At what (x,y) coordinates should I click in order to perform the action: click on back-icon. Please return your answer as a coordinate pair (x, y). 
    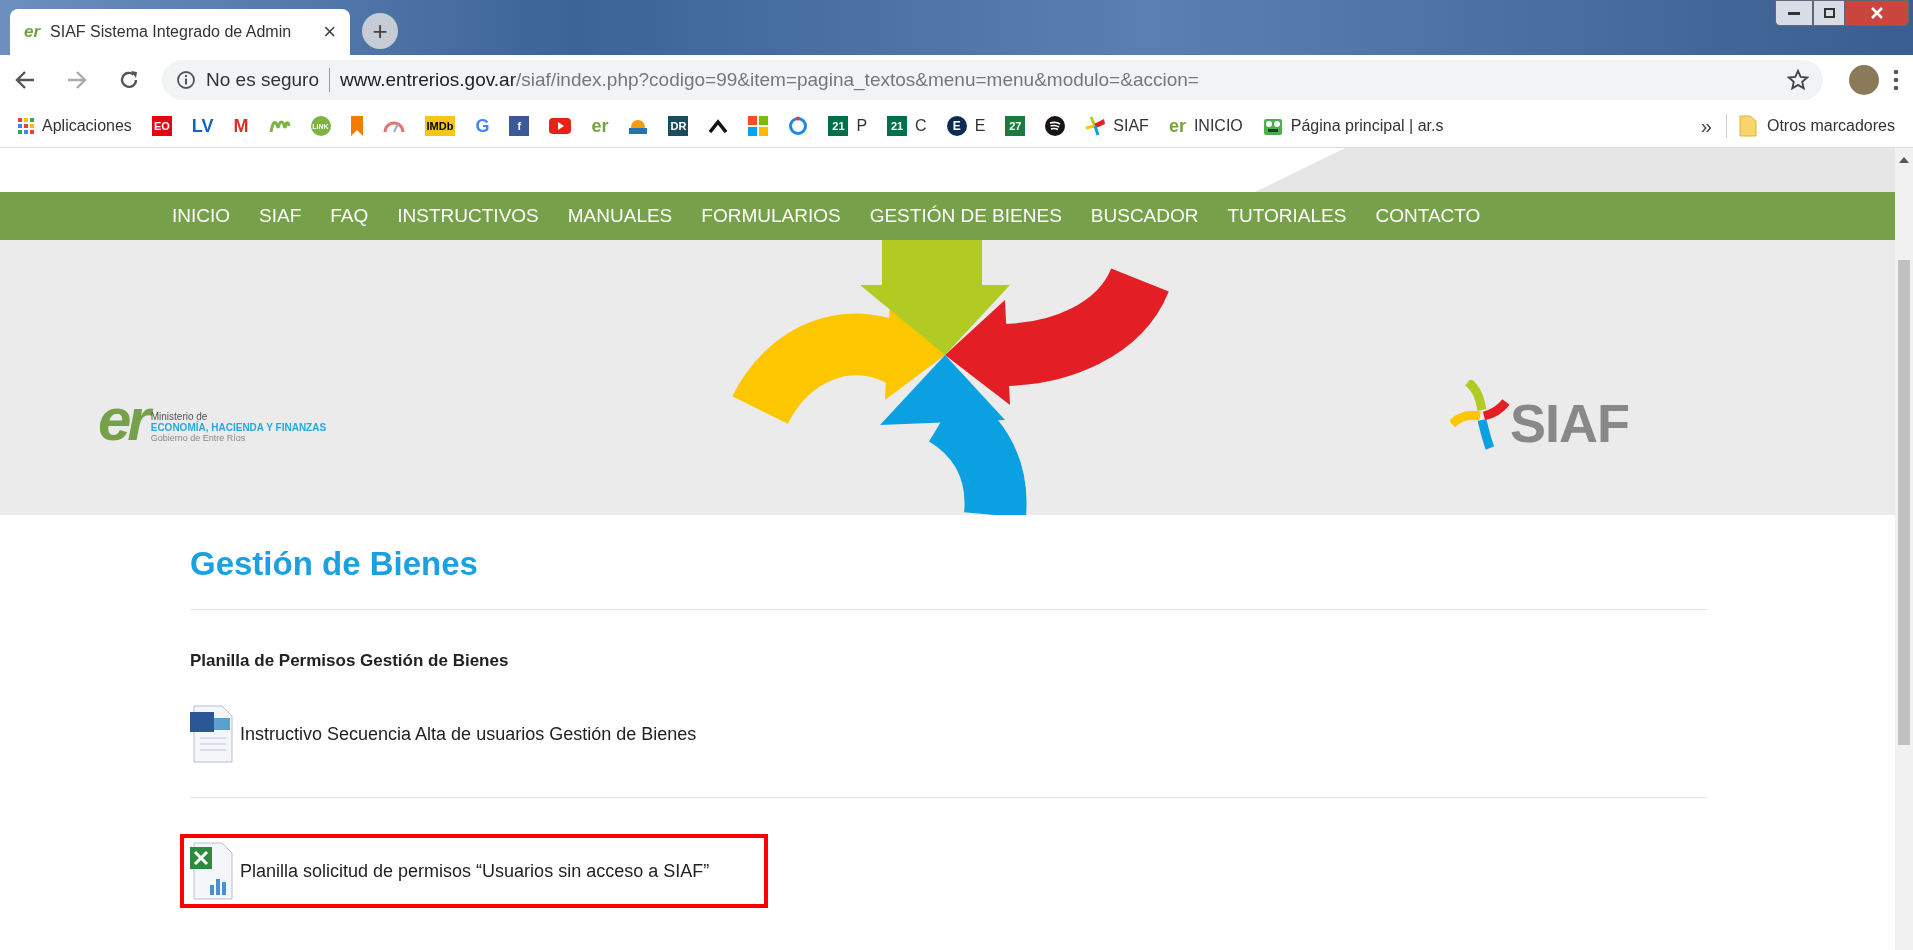
    Looking at the image, I should click on (25, 80).